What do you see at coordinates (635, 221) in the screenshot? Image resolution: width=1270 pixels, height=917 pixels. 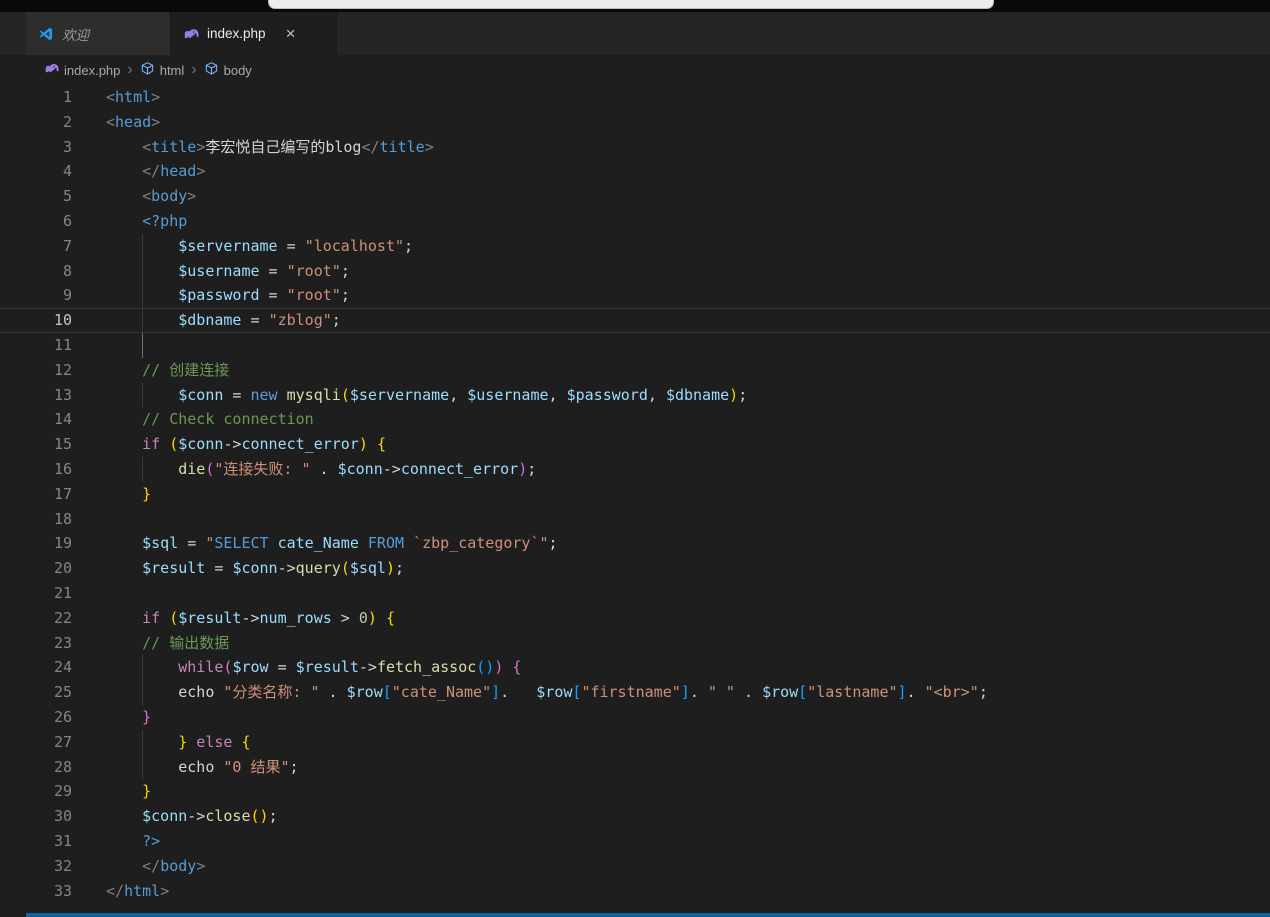 I see `code-line: 6 <?php` at bounding box center [635, 221].